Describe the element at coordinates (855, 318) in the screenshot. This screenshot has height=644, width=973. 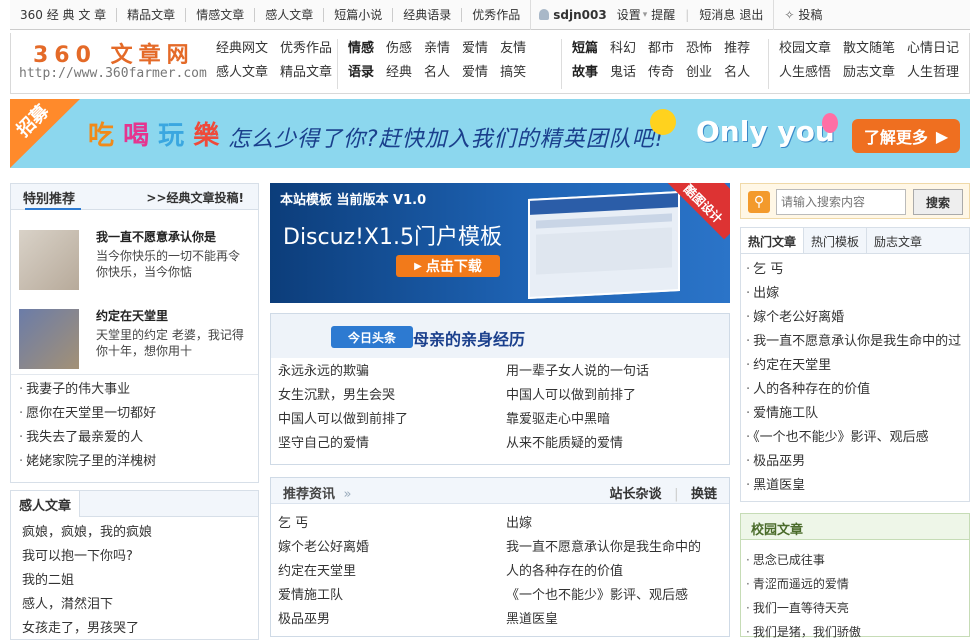
I see `list-item: 嫁个老公好离婚` at that location.